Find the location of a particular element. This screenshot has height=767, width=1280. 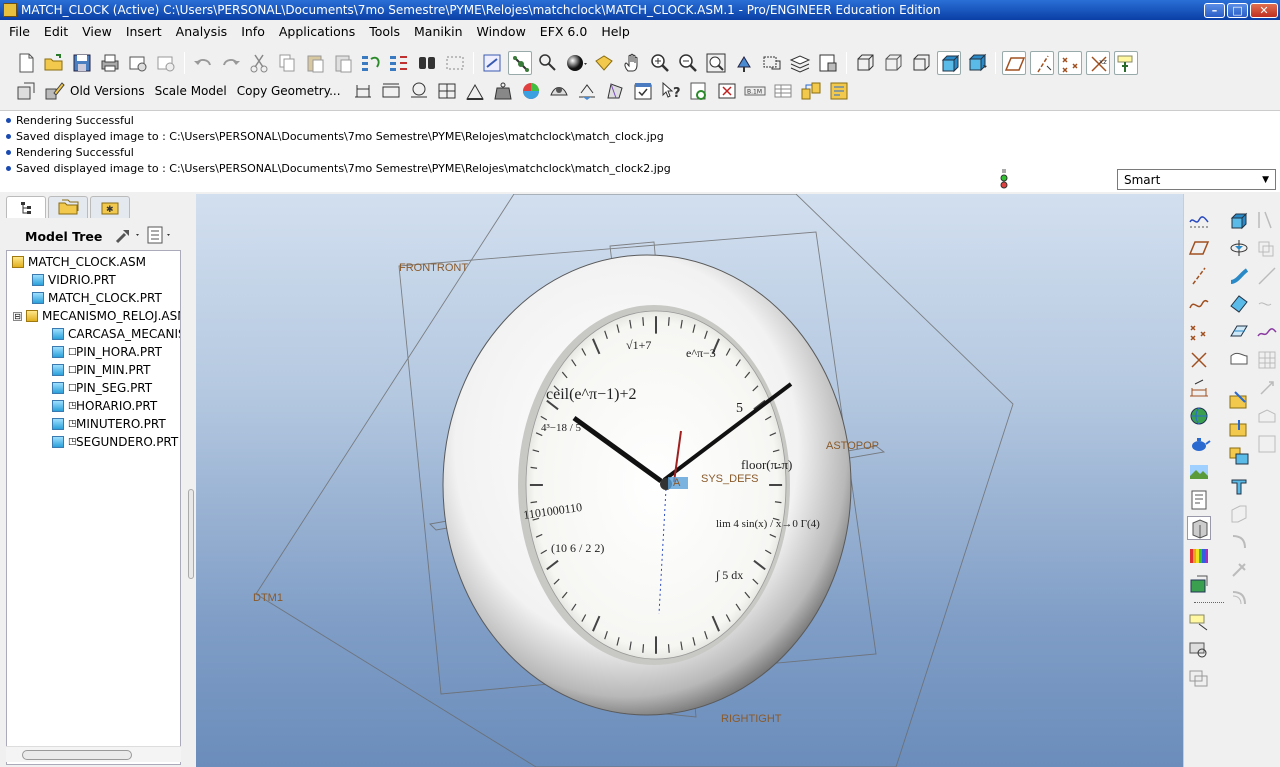

tree-node: ⊟ MECANISMO_RELOJ.ASM is located at coordinates (96, 316).